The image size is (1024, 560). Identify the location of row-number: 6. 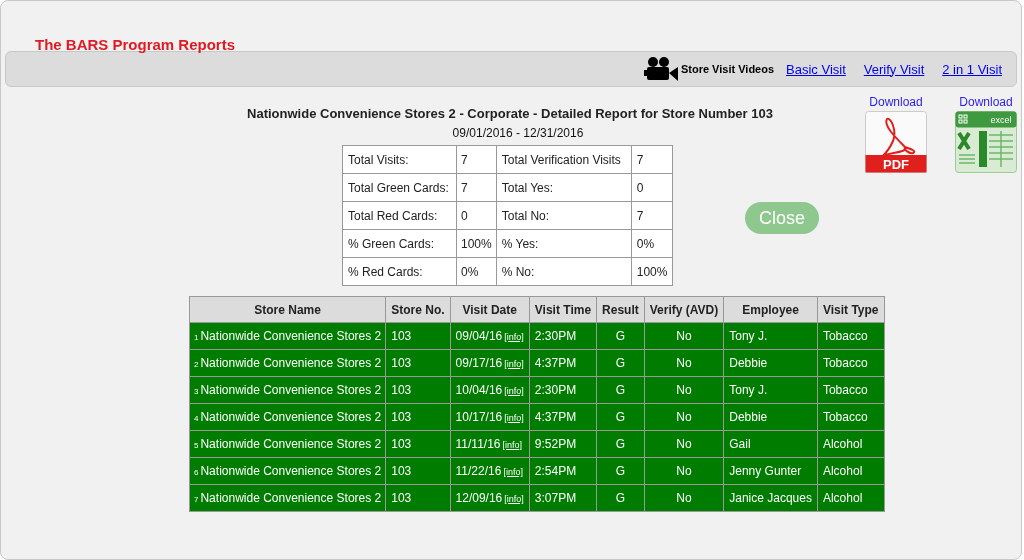
(196, 472).